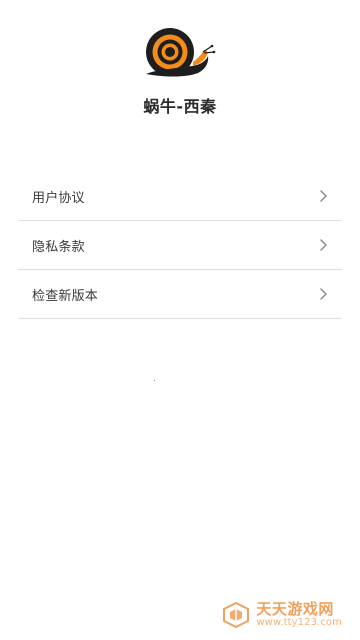 The height and width of the screenshot is (640, 360). Describe the element at coordinates (180, 294) in the screenshot. I see `menu-item-check-update: 检查新版本` at that location.